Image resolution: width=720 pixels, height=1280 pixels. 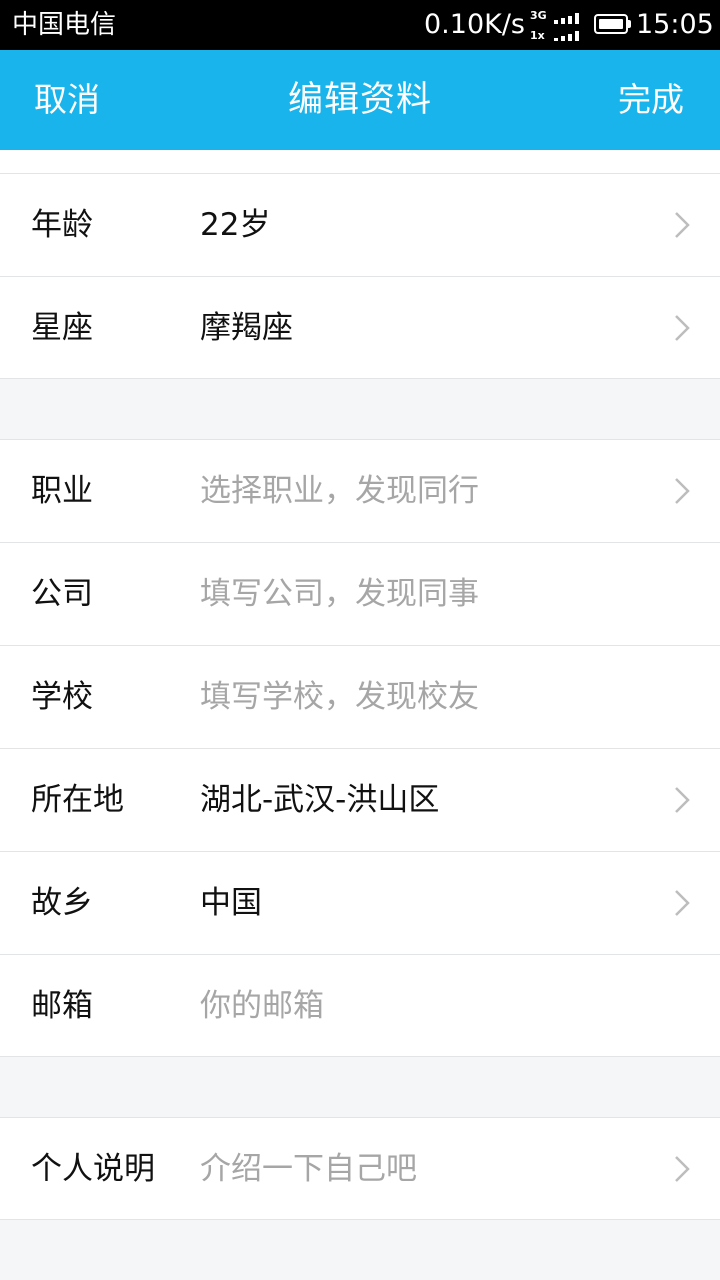 What do you see at coordinates (537, 35) in the screenshot?
I see `network-type-1x: 1x` at bounding box center [537, 35].